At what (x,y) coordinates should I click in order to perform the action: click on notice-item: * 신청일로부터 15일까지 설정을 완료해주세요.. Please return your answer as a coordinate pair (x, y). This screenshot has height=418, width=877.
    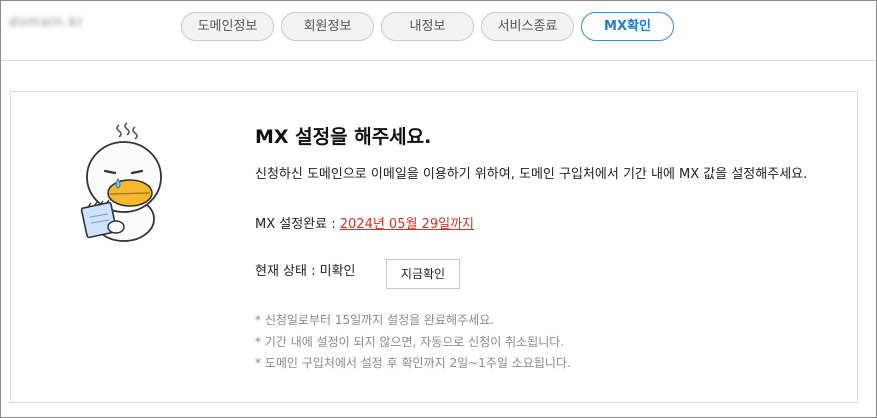
    Looking at the image, I should click on (375, 320).